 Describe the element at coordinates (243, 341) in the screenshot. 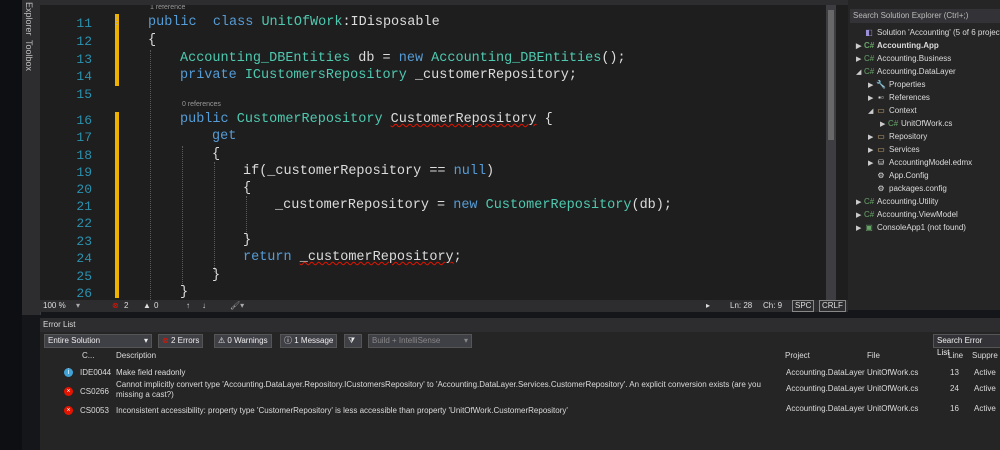

I see `warnings-filter-button: ⚠ 0 Warnings` at that location.